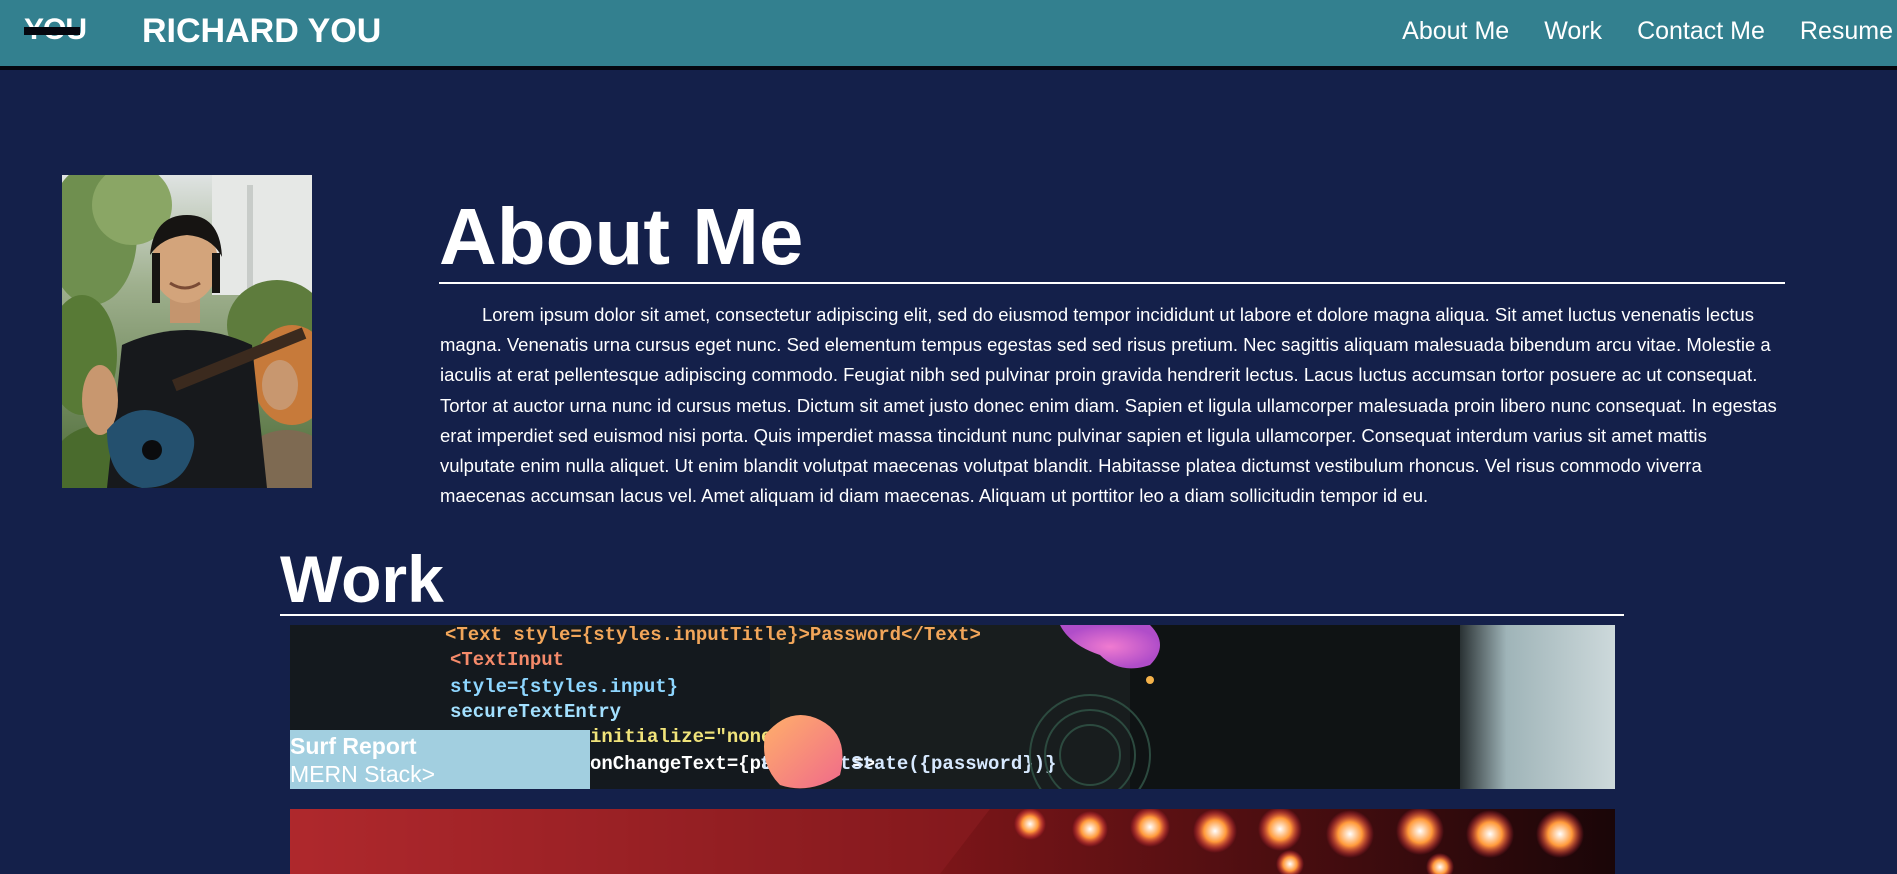  What do you see at coordinates (353, 746) in the screenshot?
I see `project-name: Surf Report` at bounding box center [353, 746].